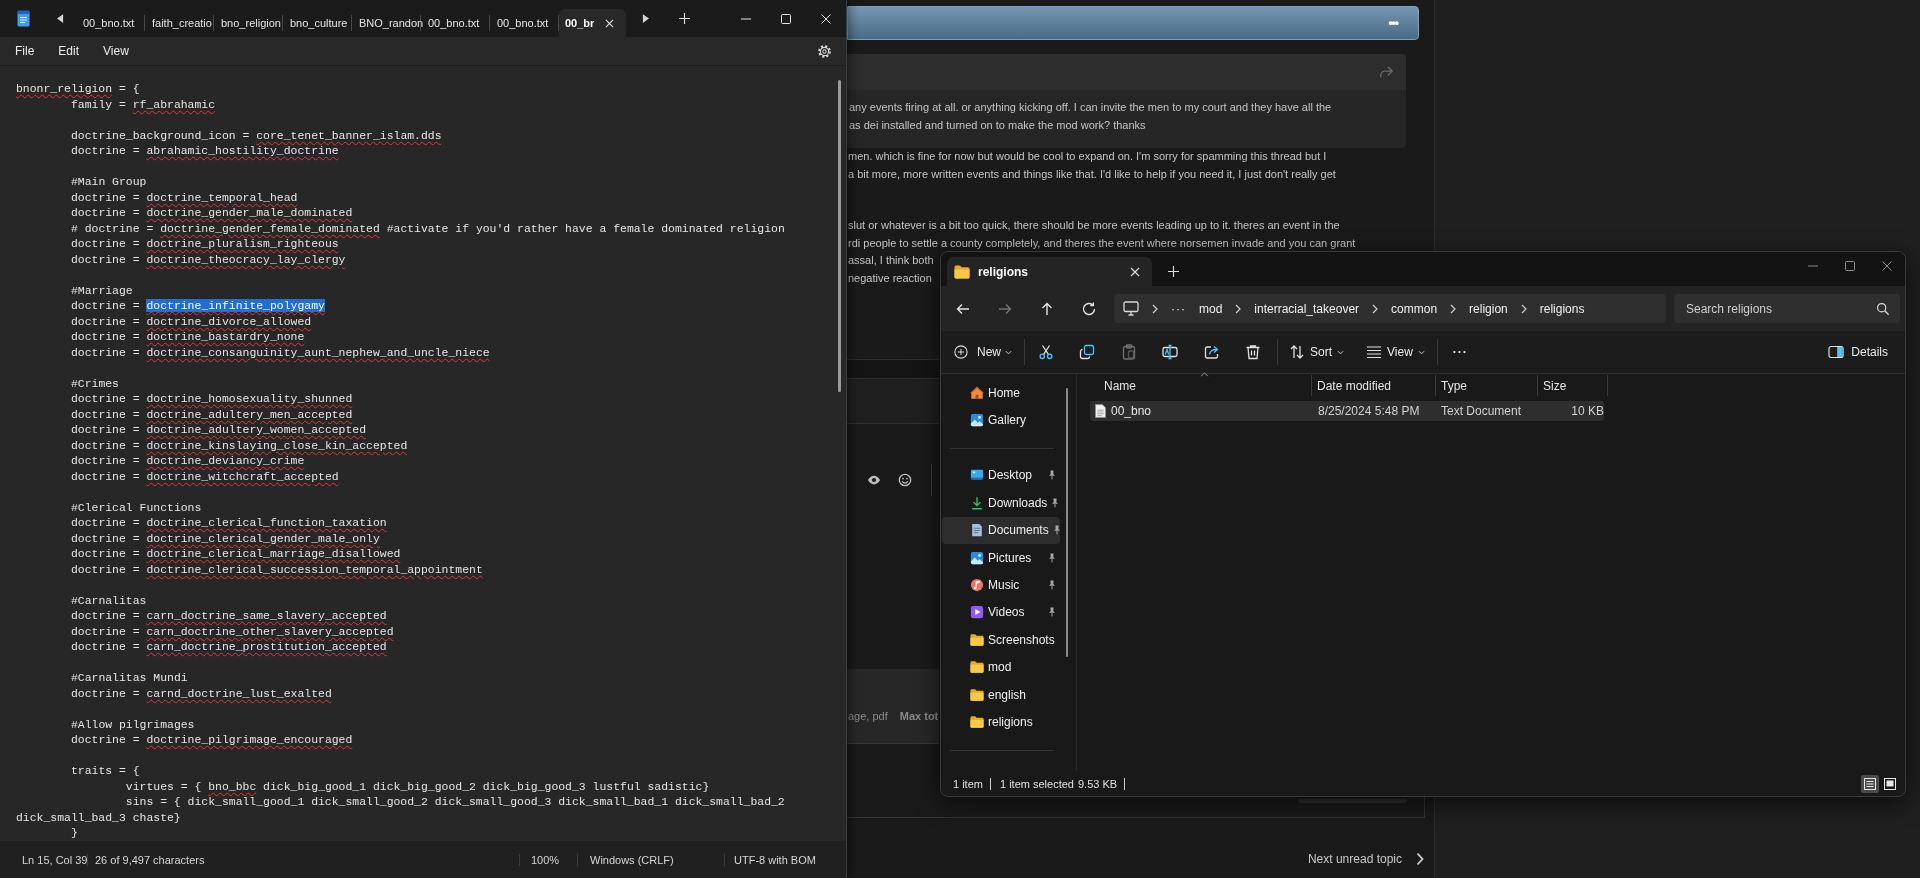 This screenshot has width=1920, height=878. I want to click on share-icon, so click(1211, 352).